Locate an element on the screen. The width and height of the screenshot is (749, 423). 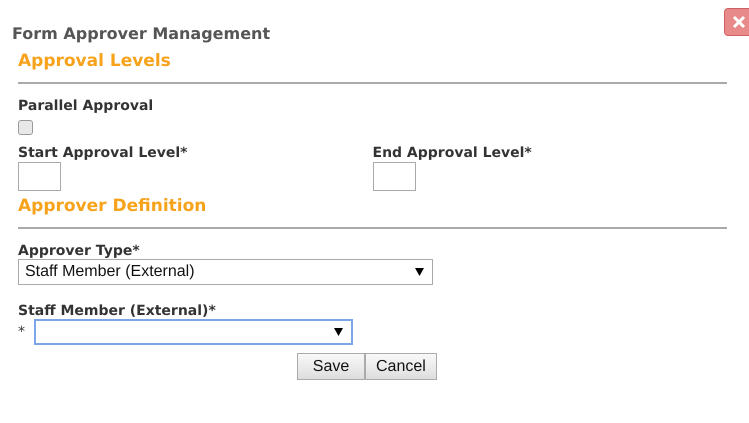
dropdown: Staff Member (External) is located at coordinates (225, 272).